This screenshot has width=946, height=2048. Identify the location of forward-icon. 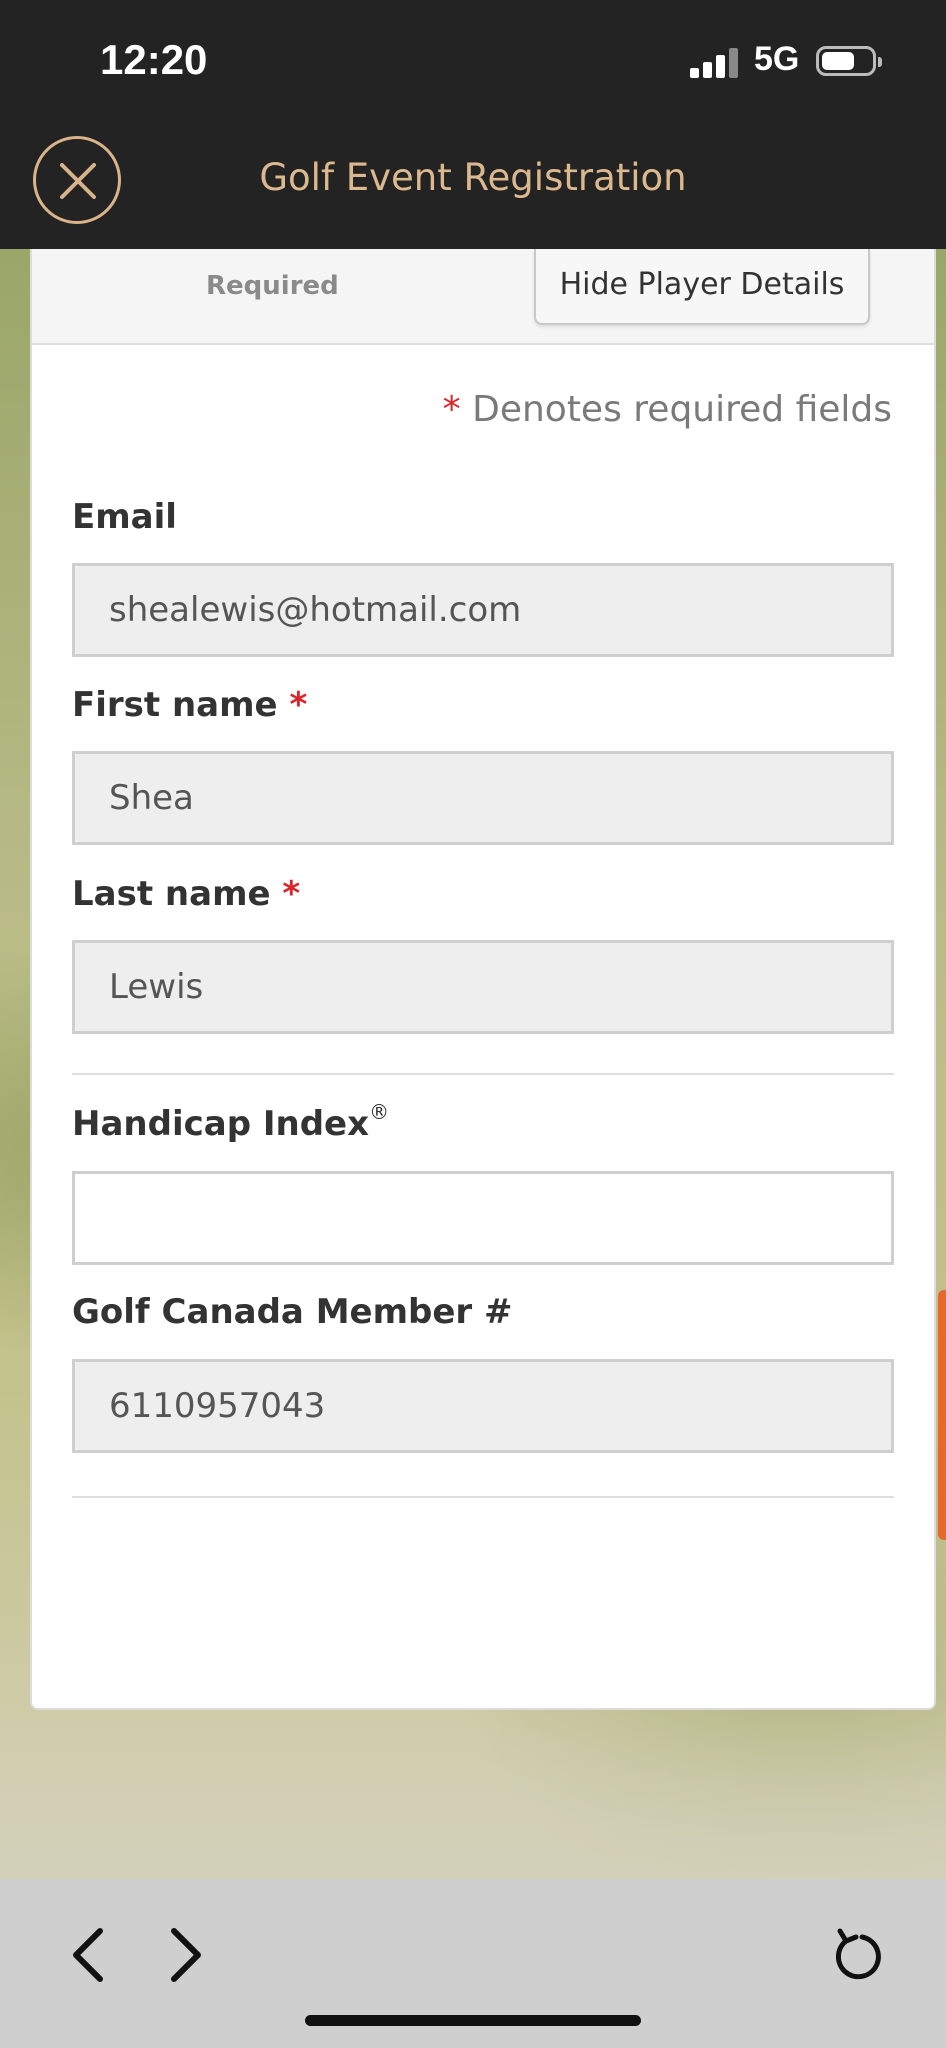
(186, 1955).